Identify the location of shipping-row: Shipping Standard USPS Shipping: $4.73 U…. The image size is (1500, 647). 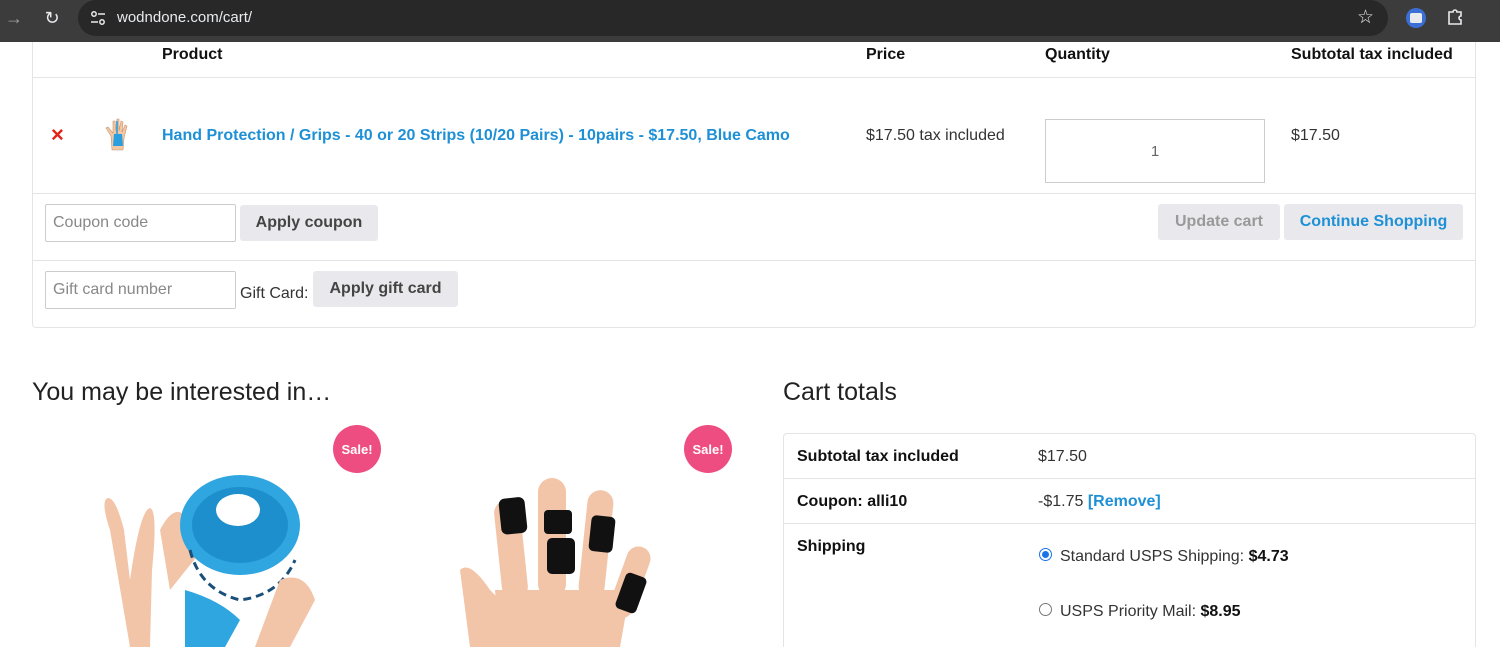
(1129, 585).